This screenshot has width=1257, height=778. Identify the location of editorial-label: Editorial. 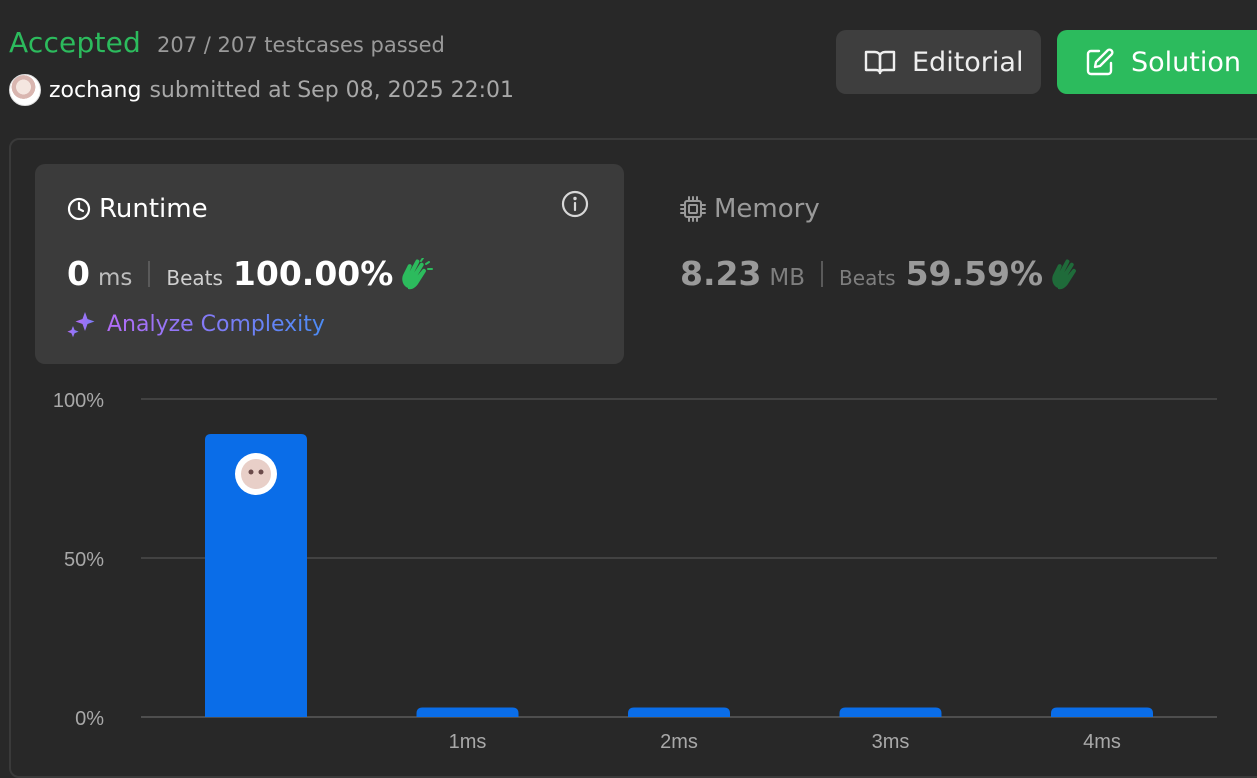
(968, 62).